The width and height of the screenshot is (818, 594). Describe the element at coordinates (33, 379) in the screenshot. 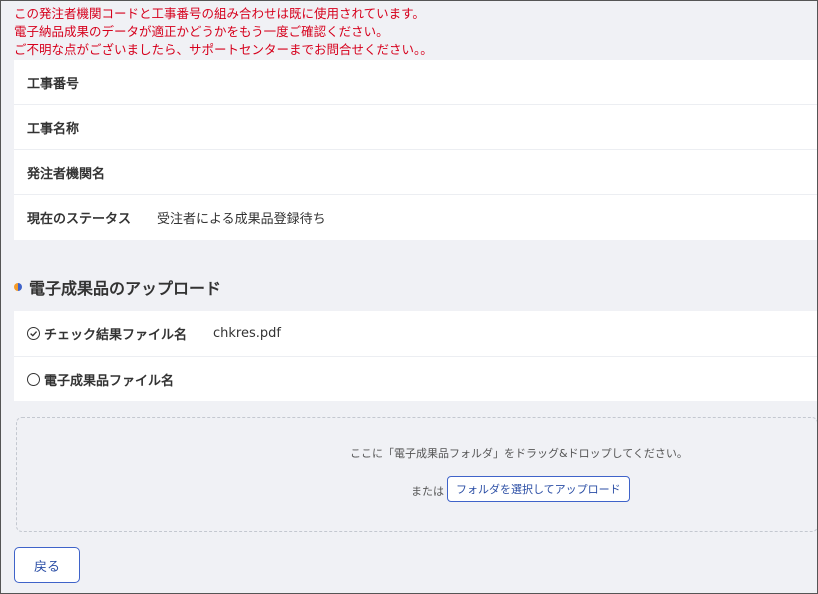

I see `empty-circle-icon` at that location.